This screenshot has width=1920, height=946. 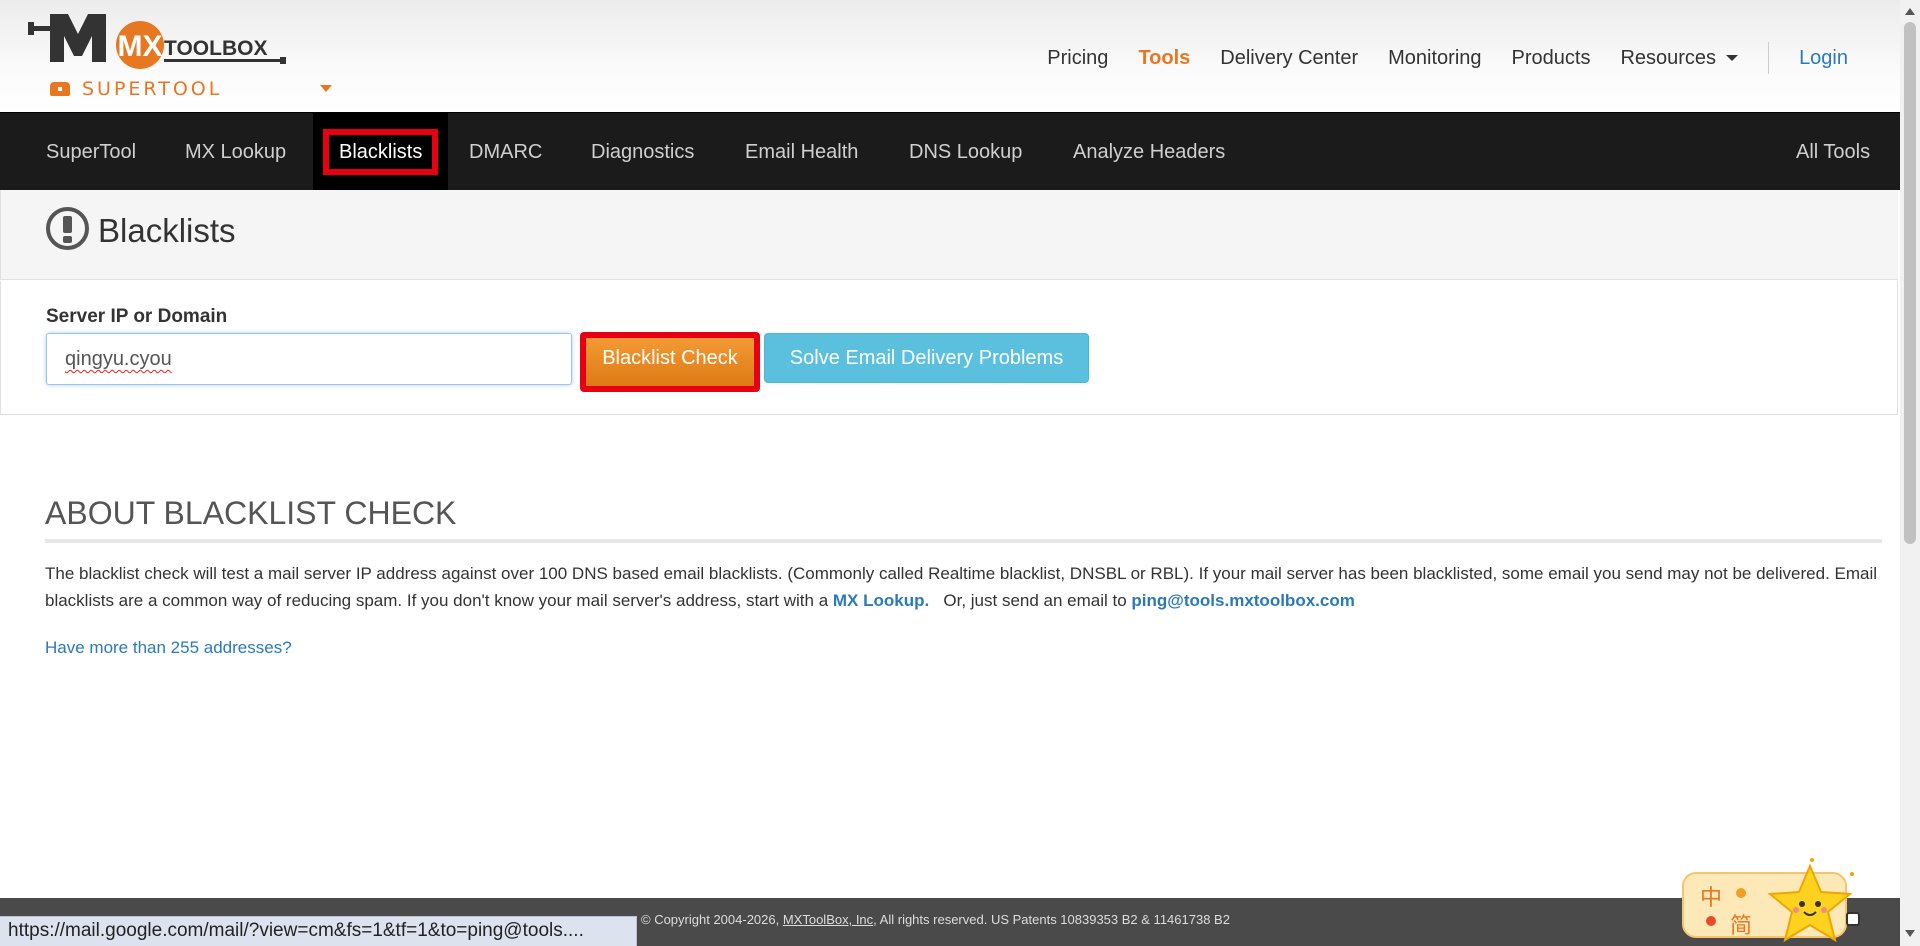 What do you see at coordinates (1910, 283) in the screenshot?
I see `scrollbar-thumb` at bounding box center [1910, 283].